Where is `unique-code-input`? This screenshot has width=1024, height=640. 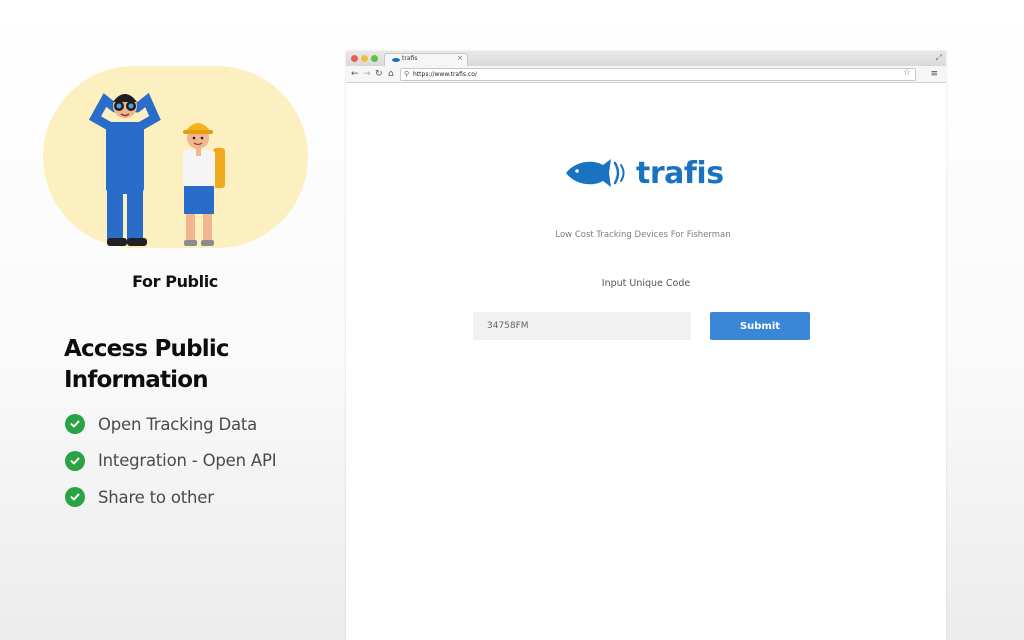 unique-code-input is located at coordinates (582, 326).